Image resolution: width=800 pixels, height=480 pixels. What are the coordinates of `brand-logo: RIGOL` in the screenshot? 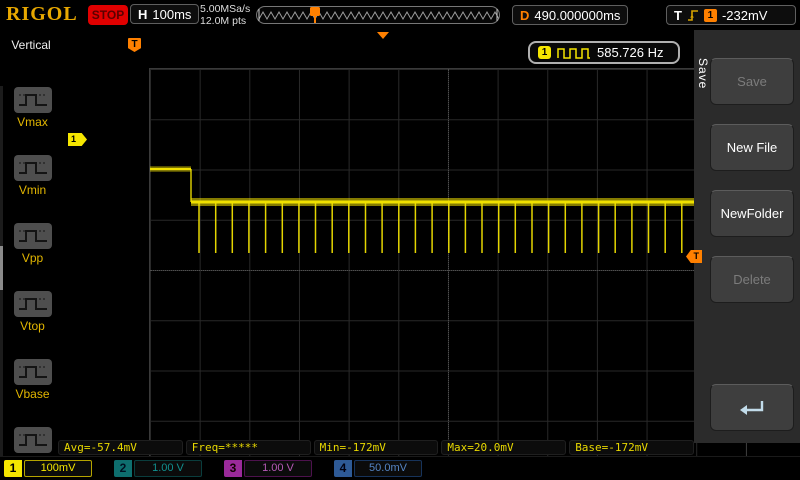 It's located at (42, 14).